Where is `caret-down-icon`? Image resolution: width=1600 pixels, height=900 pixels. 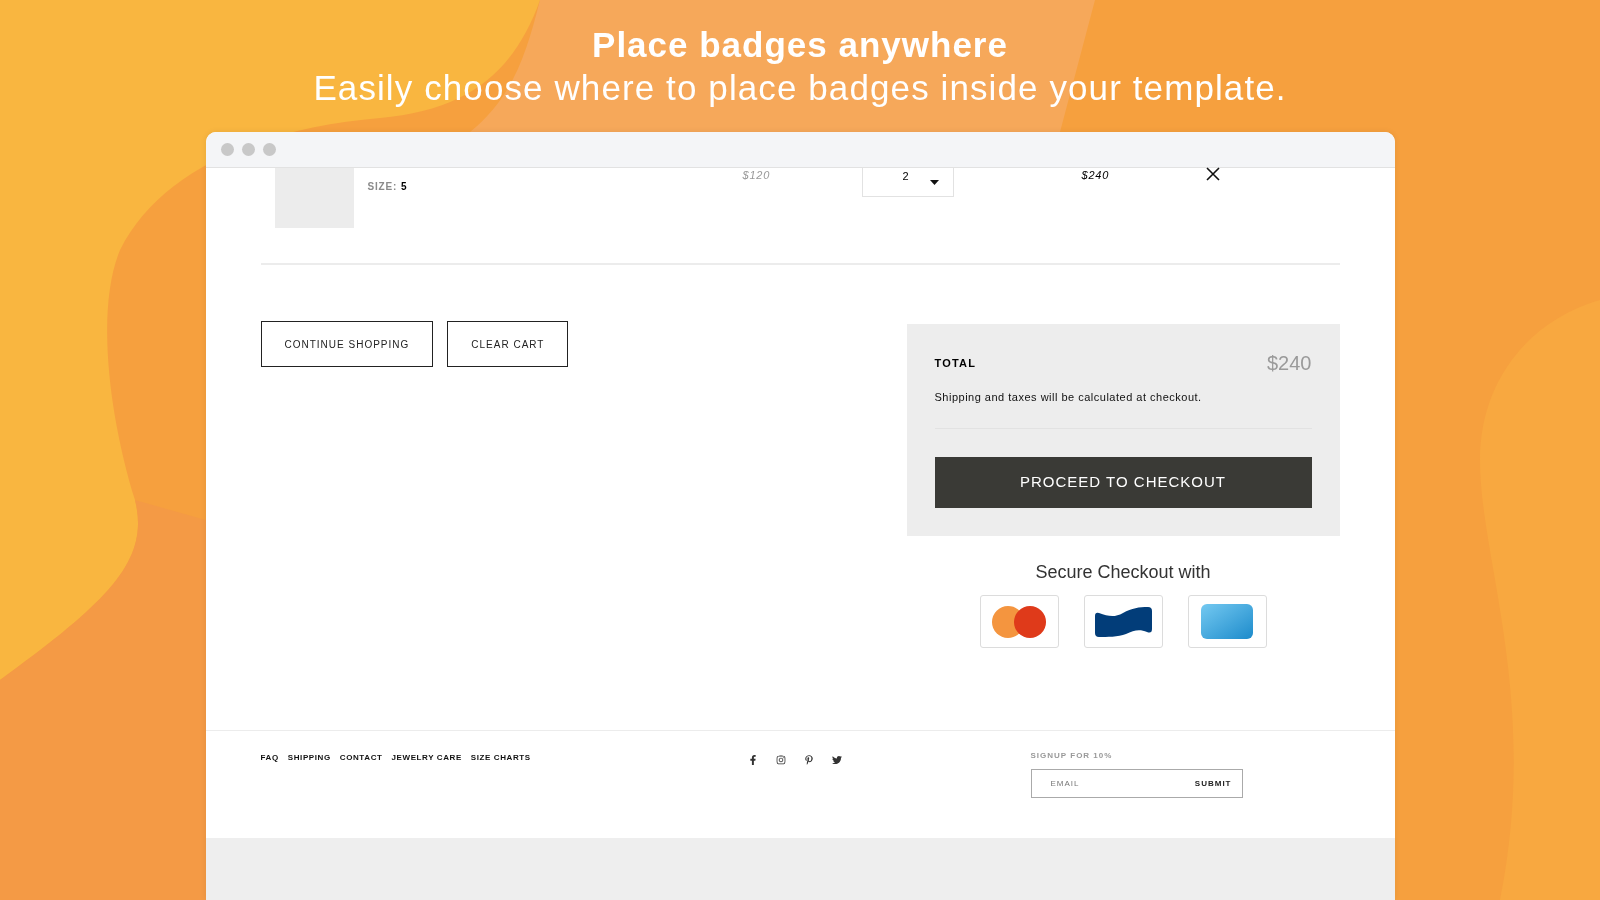 caret-down-icon is located at coordinates (934, 182).